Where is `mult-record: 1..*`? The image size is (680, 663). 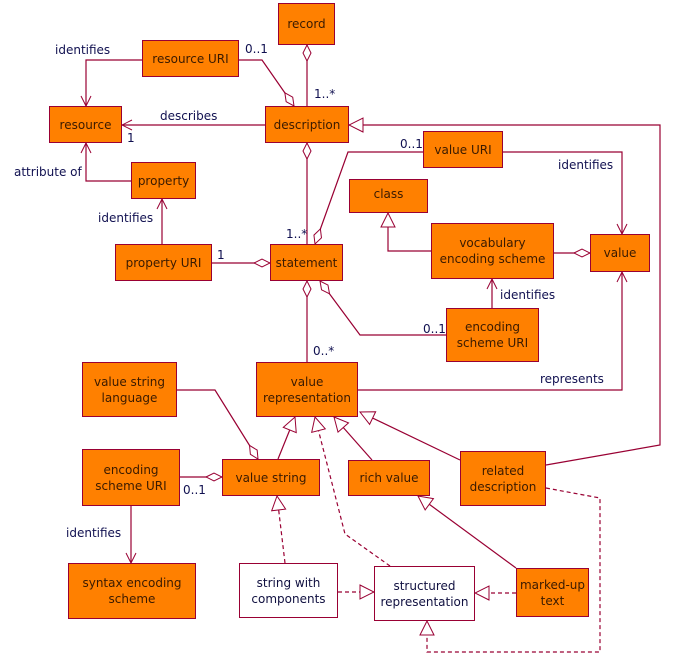 mult-record: 1..* is located at coordinates (325, 94).